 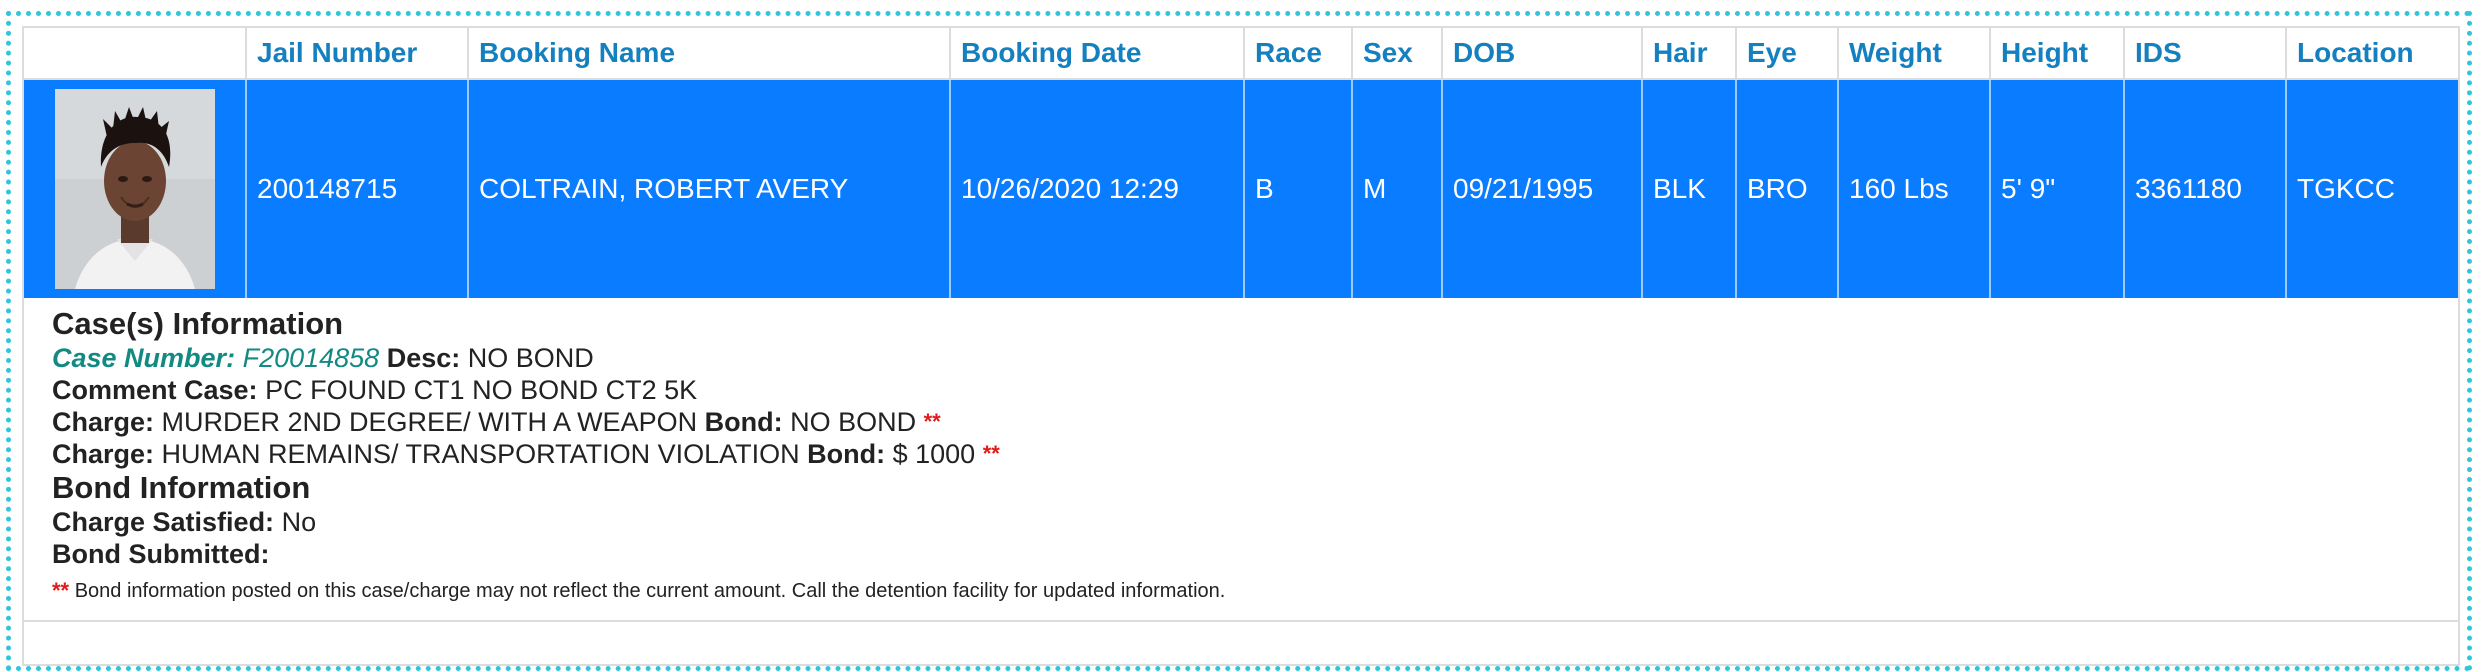 What do you see at coordinates (144, 358) in the screenshot?
I see `case-number-label: Case Number:` at bounding box center [144, 358].